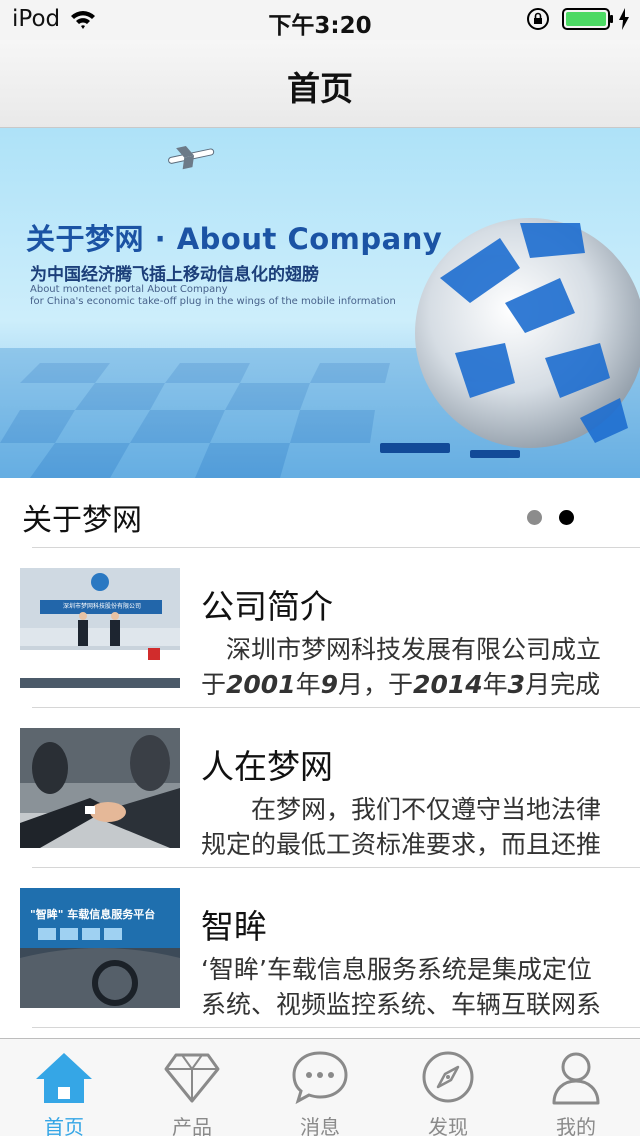 The width and height of the screenshot is (640, 1136). What do you see at coordinates (401, 649) in the screenshot?
I see `item-description-line-1: 深圳市梦网科技发展有限公司成立` at bounding box center [401, 649].